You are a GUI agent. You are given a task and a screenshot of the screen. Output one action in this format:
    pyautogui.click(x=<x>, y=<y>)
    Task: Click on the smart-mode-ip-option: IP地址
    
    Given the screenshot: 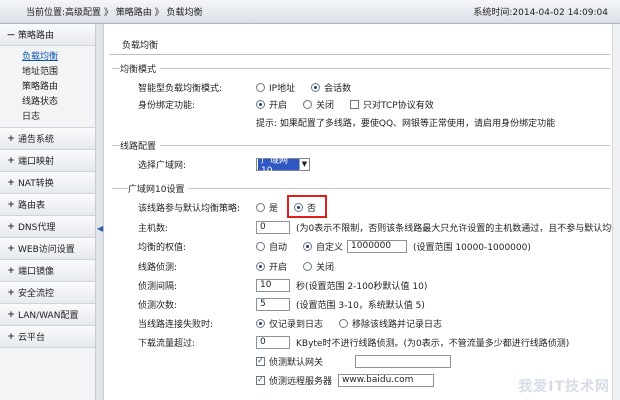 What is the action you would take?
    pyautogui.click(x=275, y=87)
    